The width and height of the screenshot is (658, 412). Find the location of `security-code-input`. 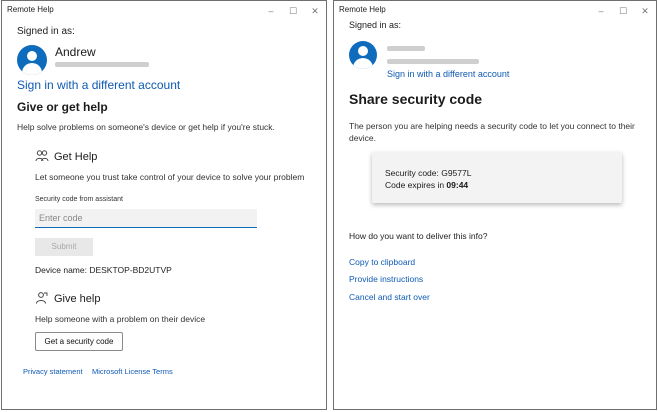

security-code-input is located at coordinates (146, 218).